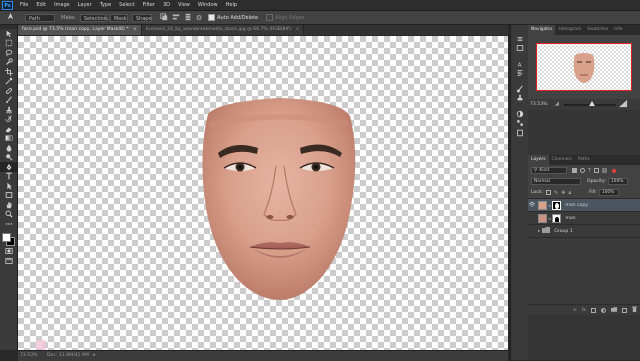 Image resolution: width=640 pixels, height=361 pixels. I want to click on eraser-tool-icon, so click(8, 129).